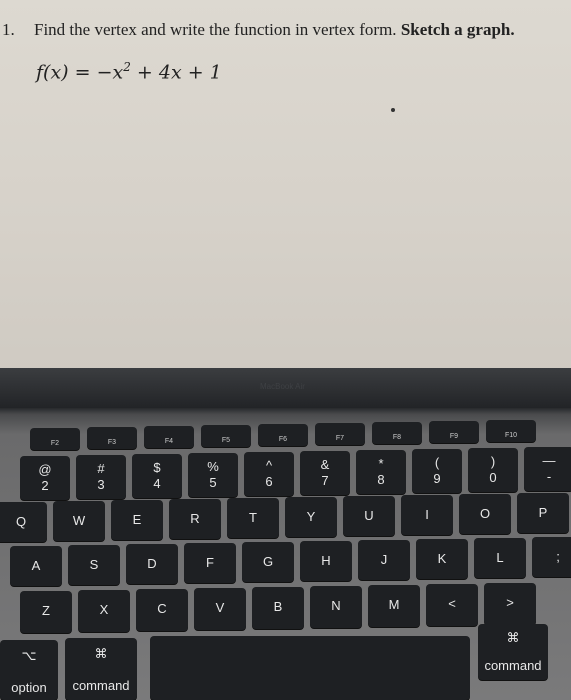  What do you see at coordinates (55, 443) in the screenshot?
I see `key-label: F2` at bounding box center [55, 443].